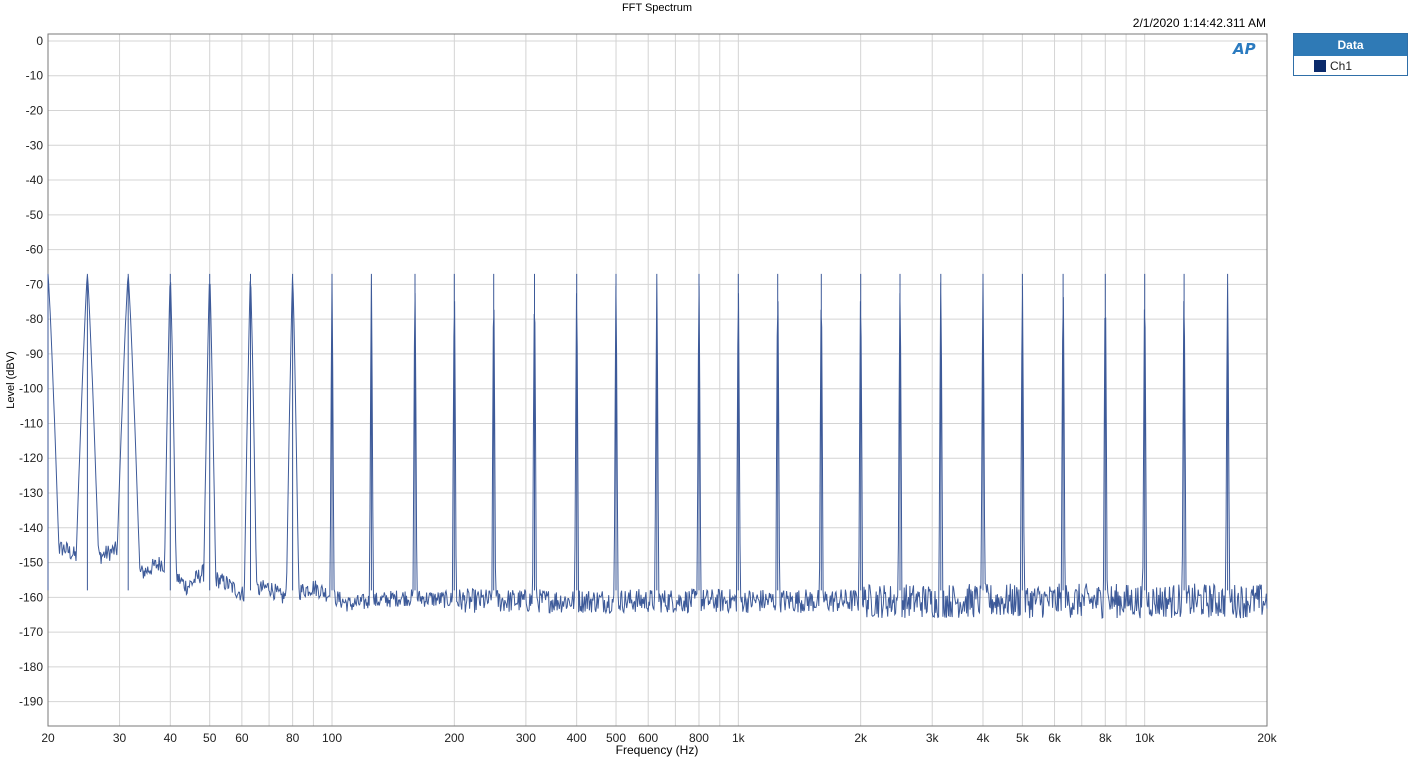 The height and width of the screenshot is (760, 1414). I want to click on y-tick-label: -140, so click(31, 528).